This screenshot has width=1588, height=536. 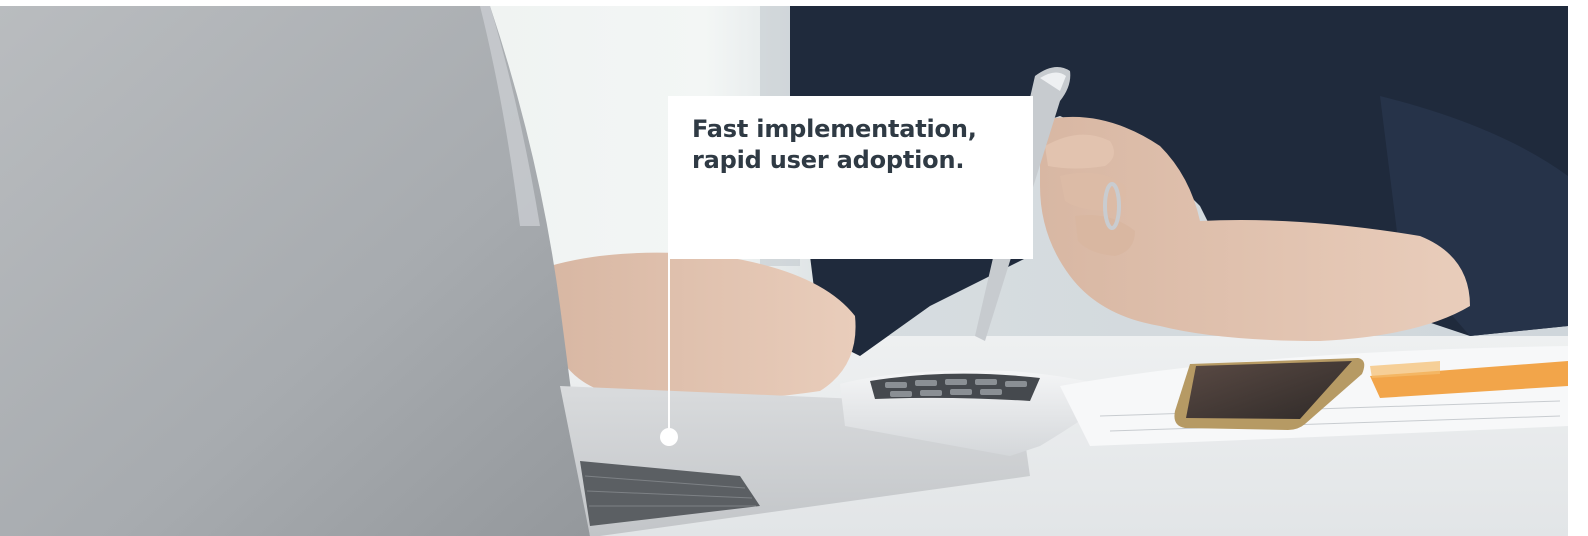 I want to click on callout-connector-line, so click(x=669, y=347).